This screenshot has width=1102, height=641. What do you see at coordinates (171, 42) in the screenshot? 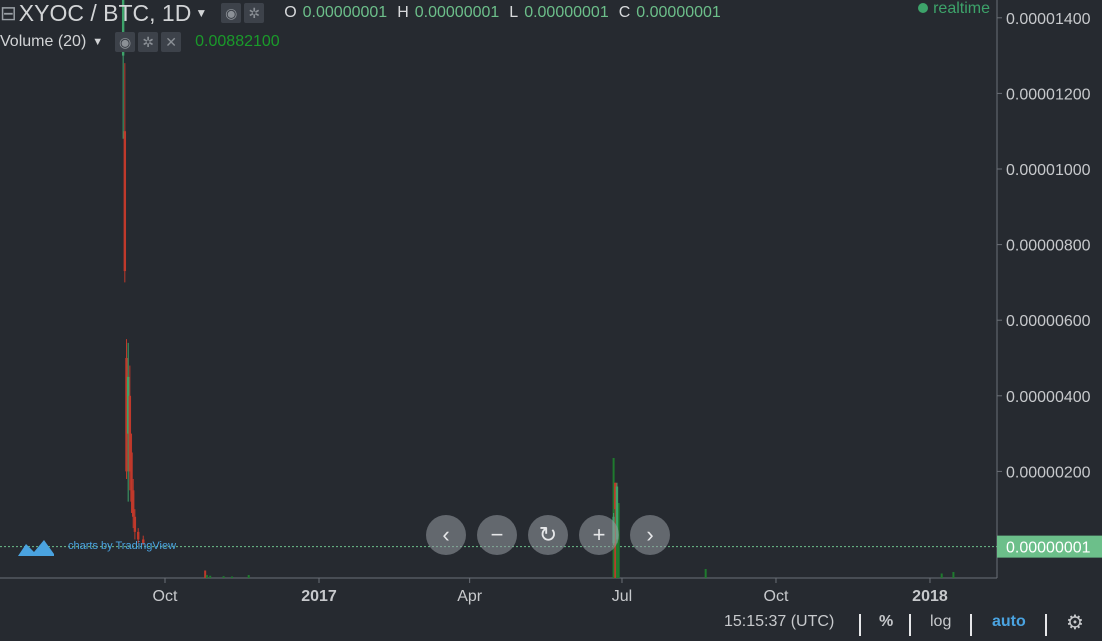
I see `volume-close-icon: ✕` at bounding box center [171, 42].